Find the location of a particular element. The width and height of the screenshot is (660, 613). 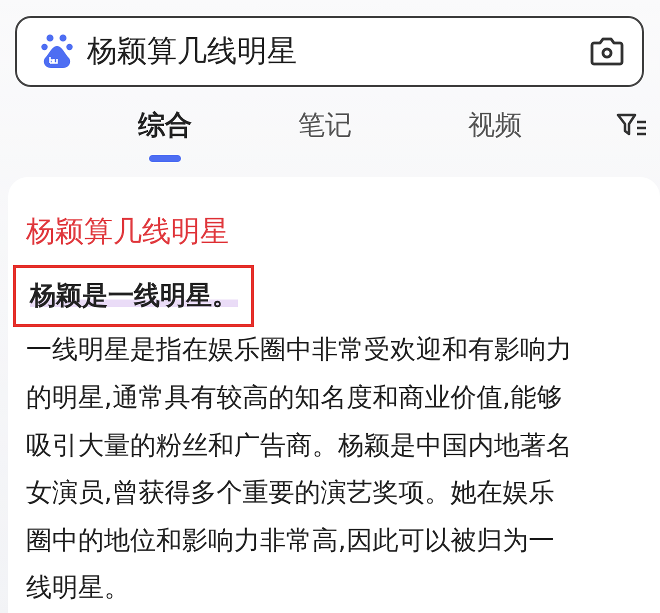

result-title: 杨颖算几线明星 is located at coordinates (343, 231).